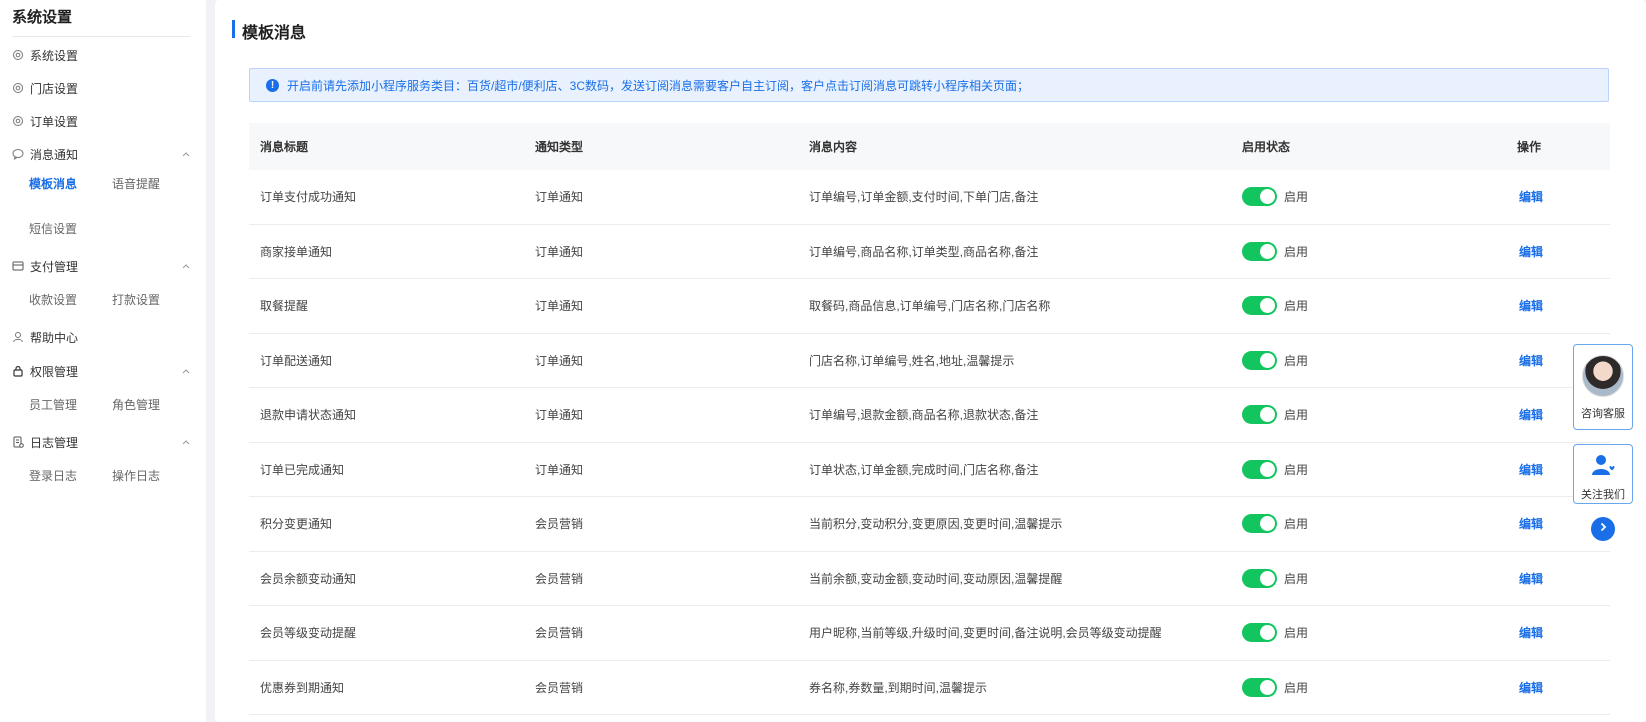 This screenshot has height=722, width=1646. Describe the element at coordinates (102, 442) in the screenshot. I see `sidebar-item-log: 日志管理` at that location.